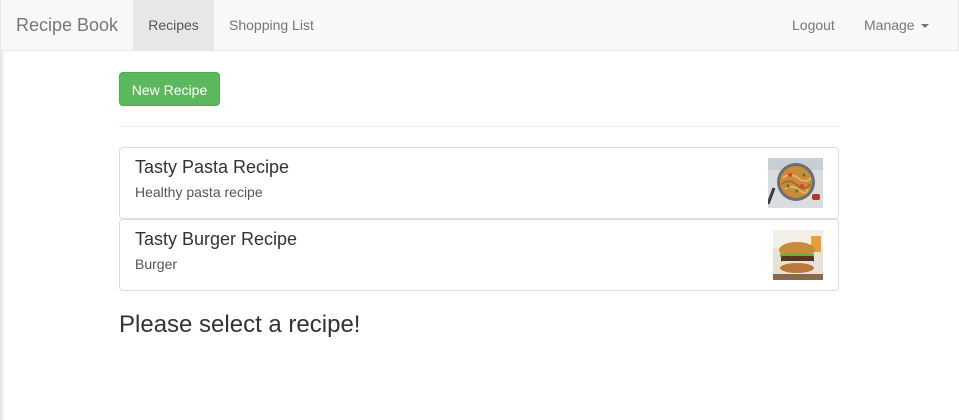 This screenshot has width=959, height=420. What do you see at coordinates (924, 26) in the screenshot?
I see `caret-down-icon` at bounding box center [924, 26].